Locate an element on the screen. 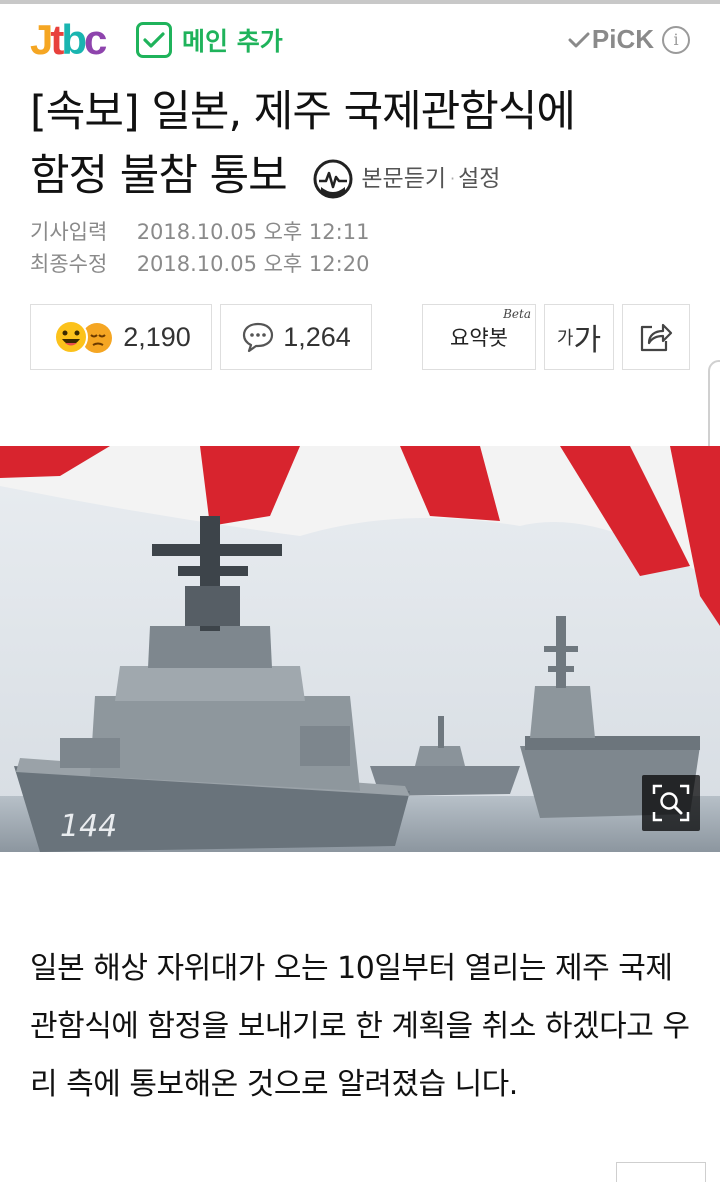  zoom-magnifier-icon is located at coordinates (671, 803).